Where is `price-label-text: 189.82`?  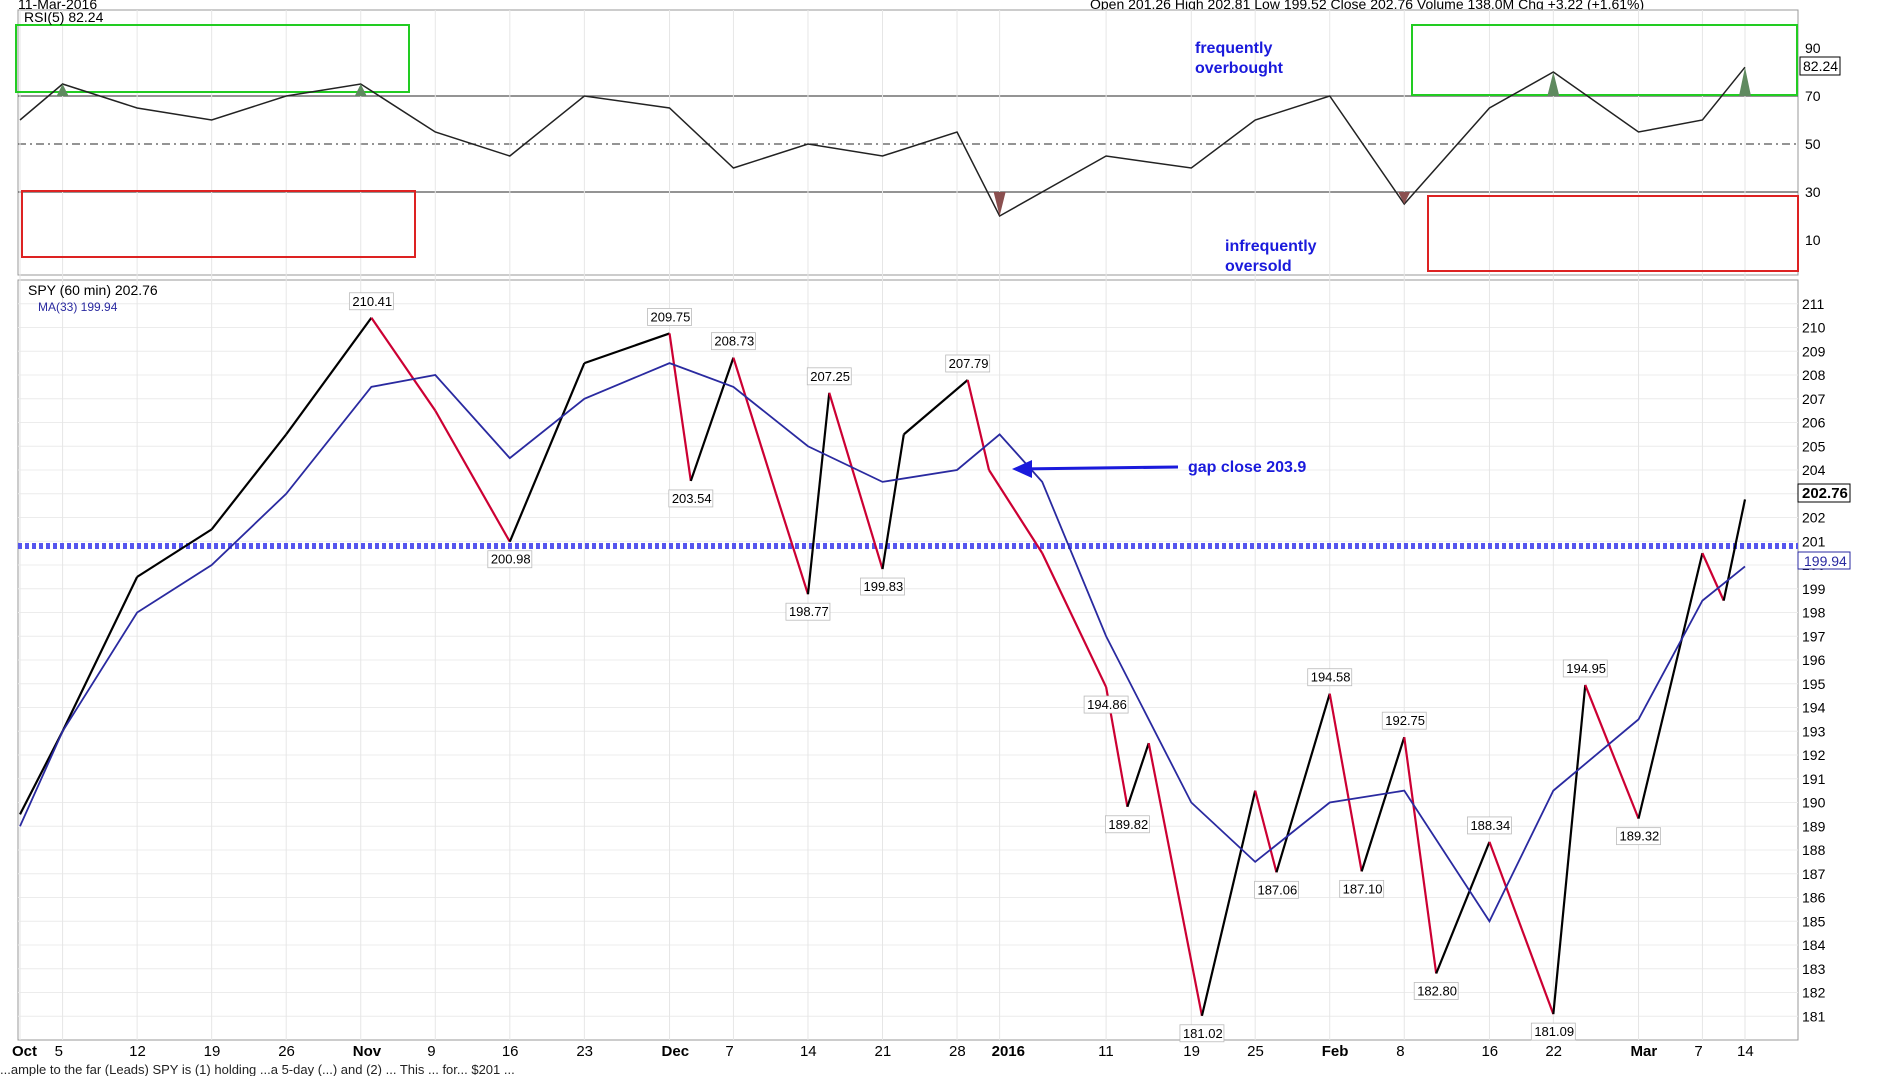
price-label-text: 189.82 is located at coordinates (1128, 824).